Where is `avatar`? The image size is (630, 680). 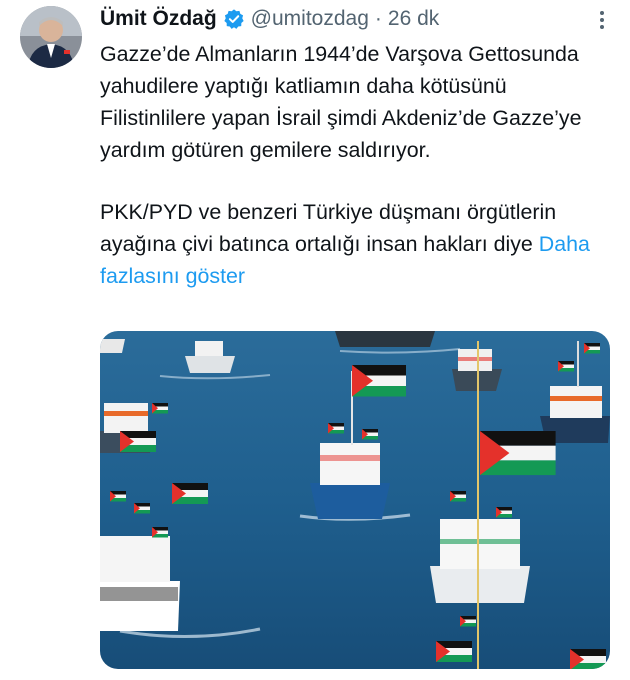
avatar is located at coordinates (51, 37).